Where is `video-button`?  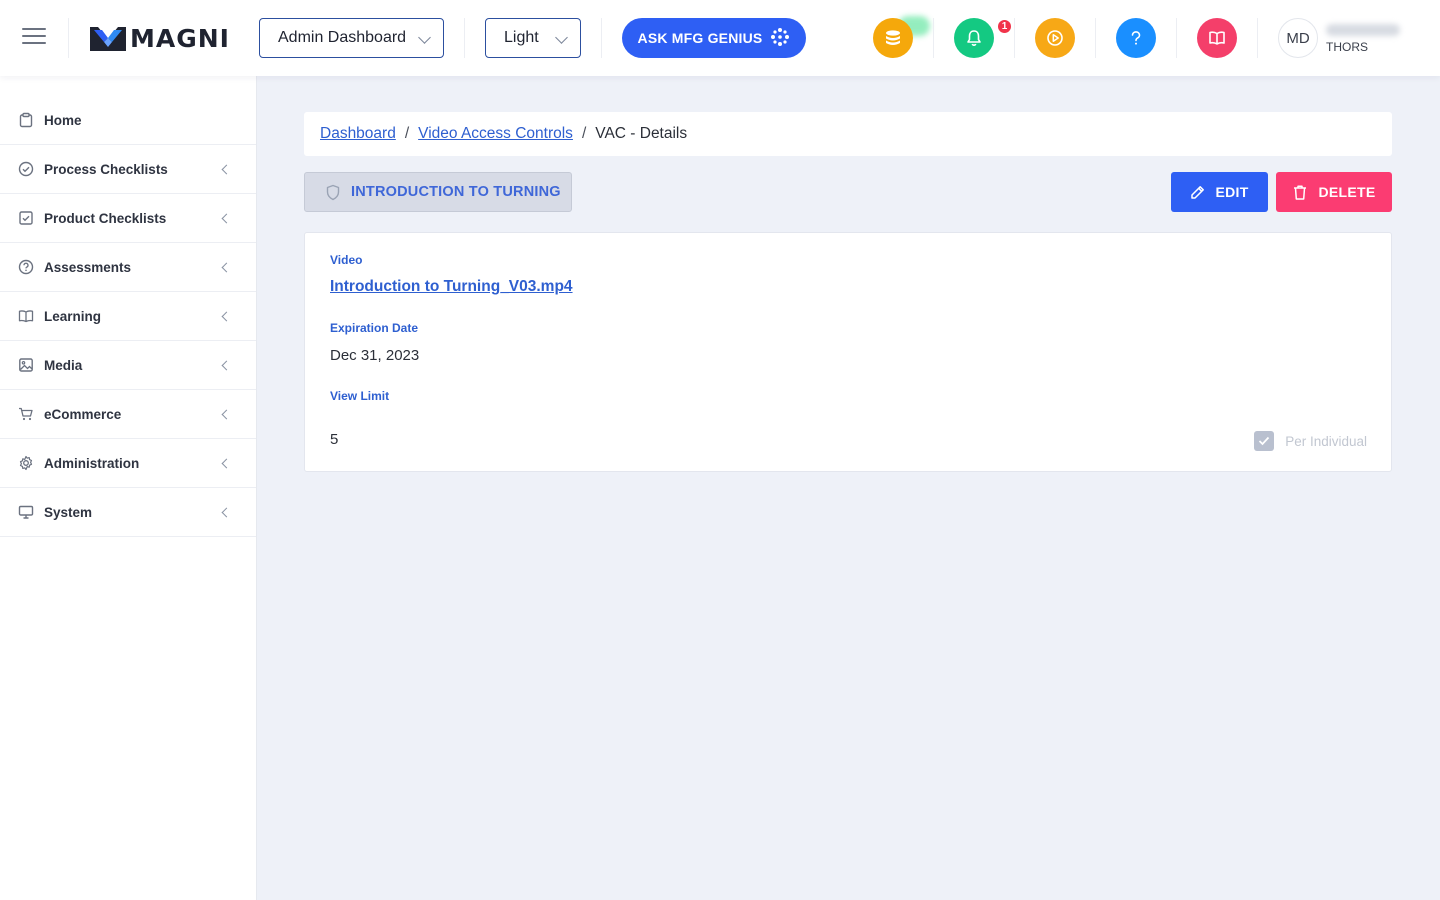 video-button is located at coordinates (1055, 38).